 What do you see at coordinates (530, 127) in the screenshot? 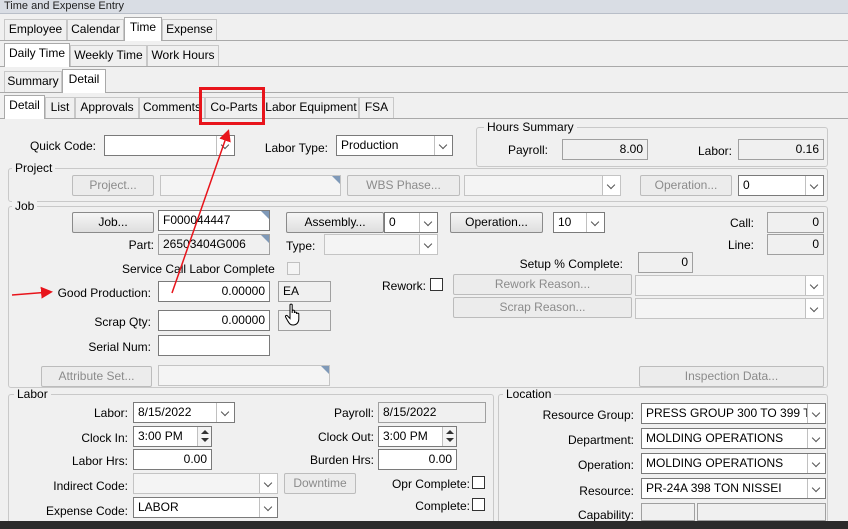
I see `hours-summary-title: Hours Summary` at bounding box center [530, 127].